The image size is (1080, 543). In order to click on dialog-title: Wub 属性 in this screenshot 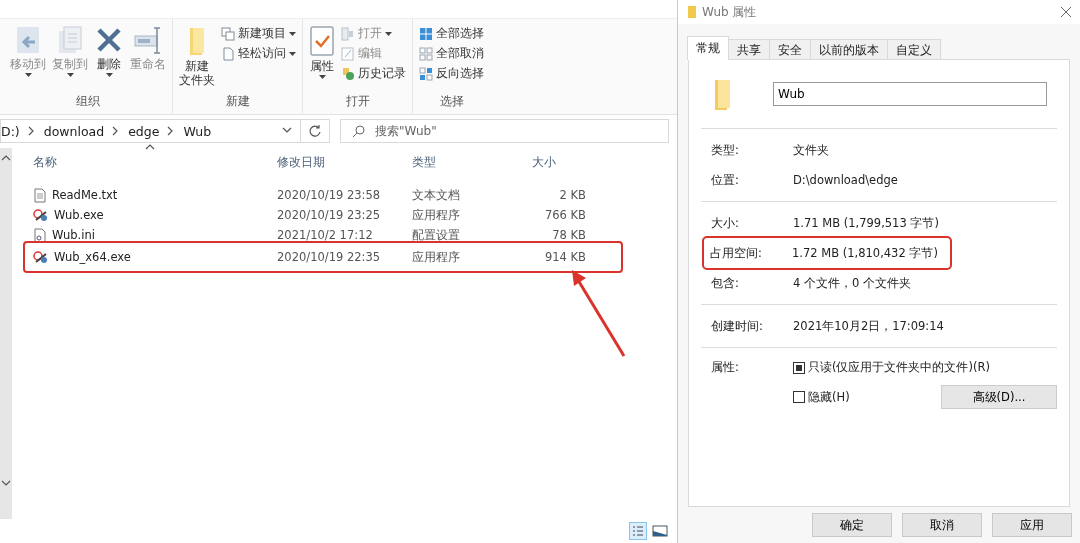, I will do `click(729, 12)`.